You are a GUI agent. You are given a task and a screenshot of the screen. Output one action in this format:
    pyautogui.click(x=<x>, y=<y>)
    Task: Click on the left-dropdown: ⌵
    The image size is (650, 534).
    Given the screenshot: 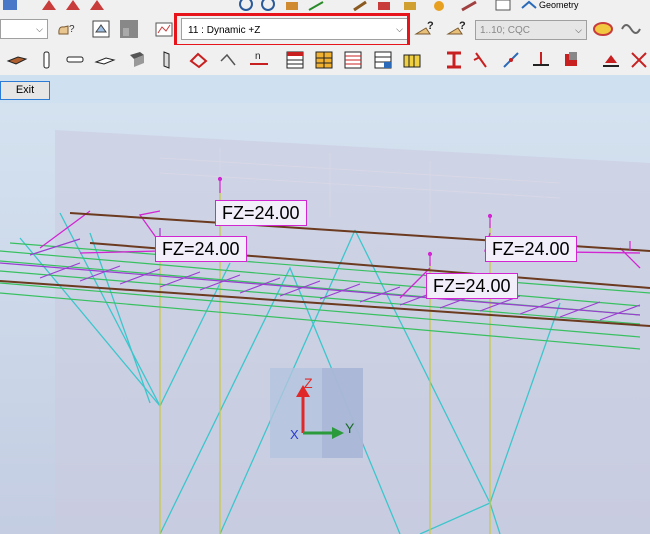 What is the action you would take?
    pyautogui.click(x=24, y=29)
    